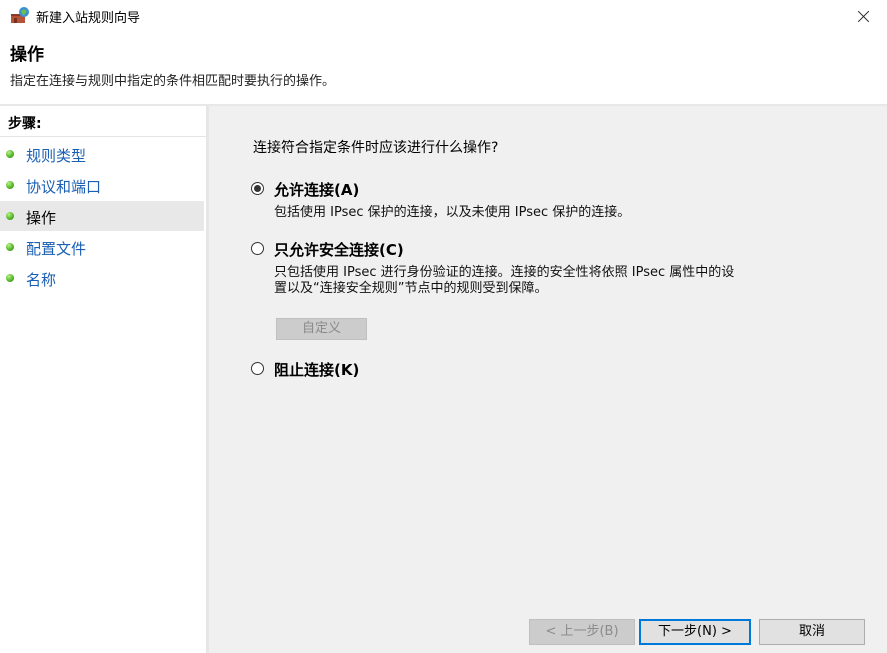  Describe the element at coordinates (695, 632) in the screenshot. I see `next-button: 下一步(N) >` at that location.